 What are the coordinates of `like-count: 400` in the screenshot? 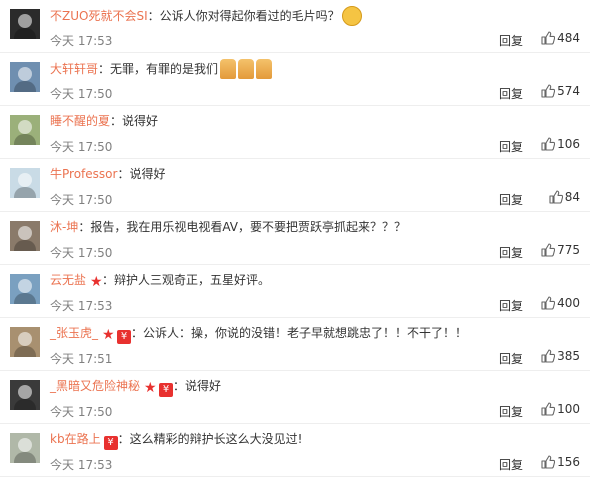 It's located at (568, 303).